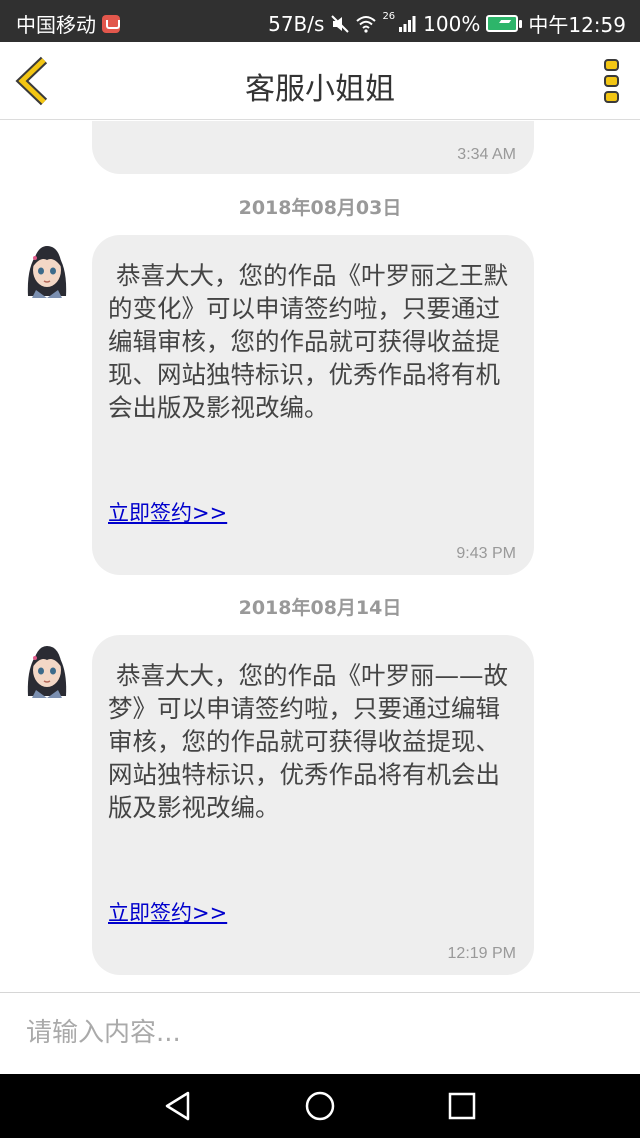  I want to click on message-time: 9:43 PM, so click(486, 553).